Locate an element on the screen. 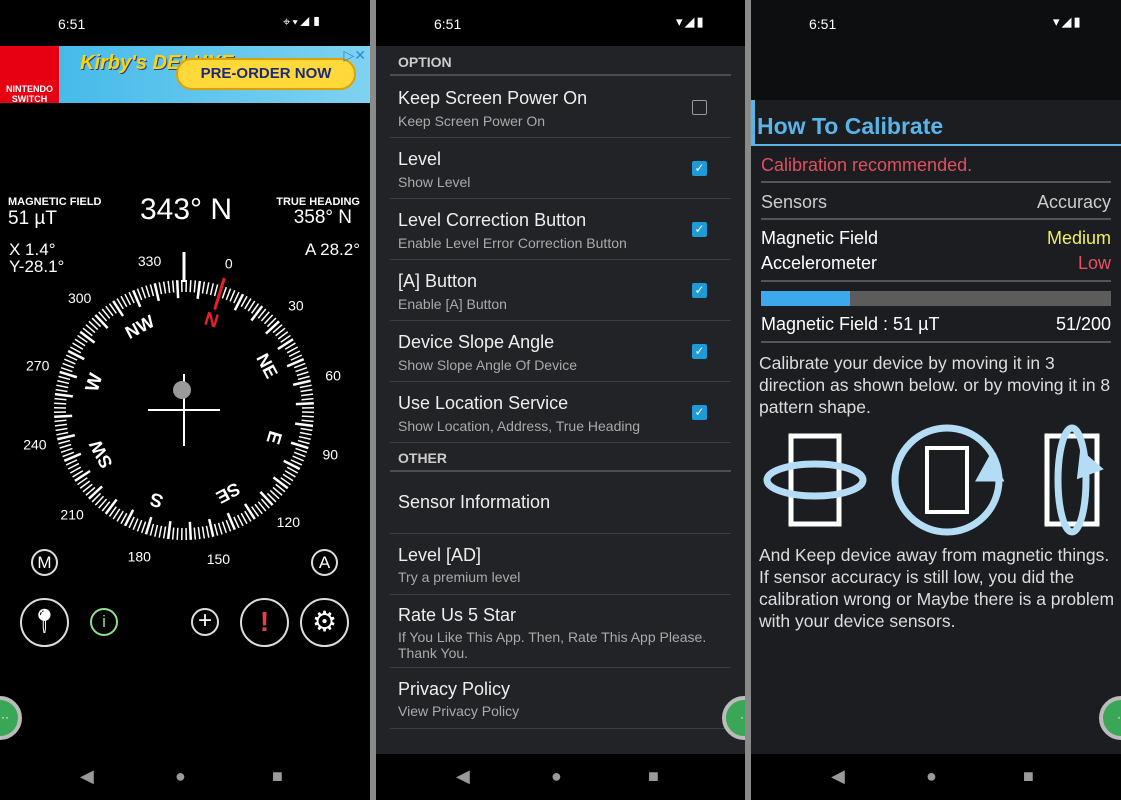 Image resolution: width=1121 pixels, height=800 pixels. progress-fill is located at coordinates (806, 298).